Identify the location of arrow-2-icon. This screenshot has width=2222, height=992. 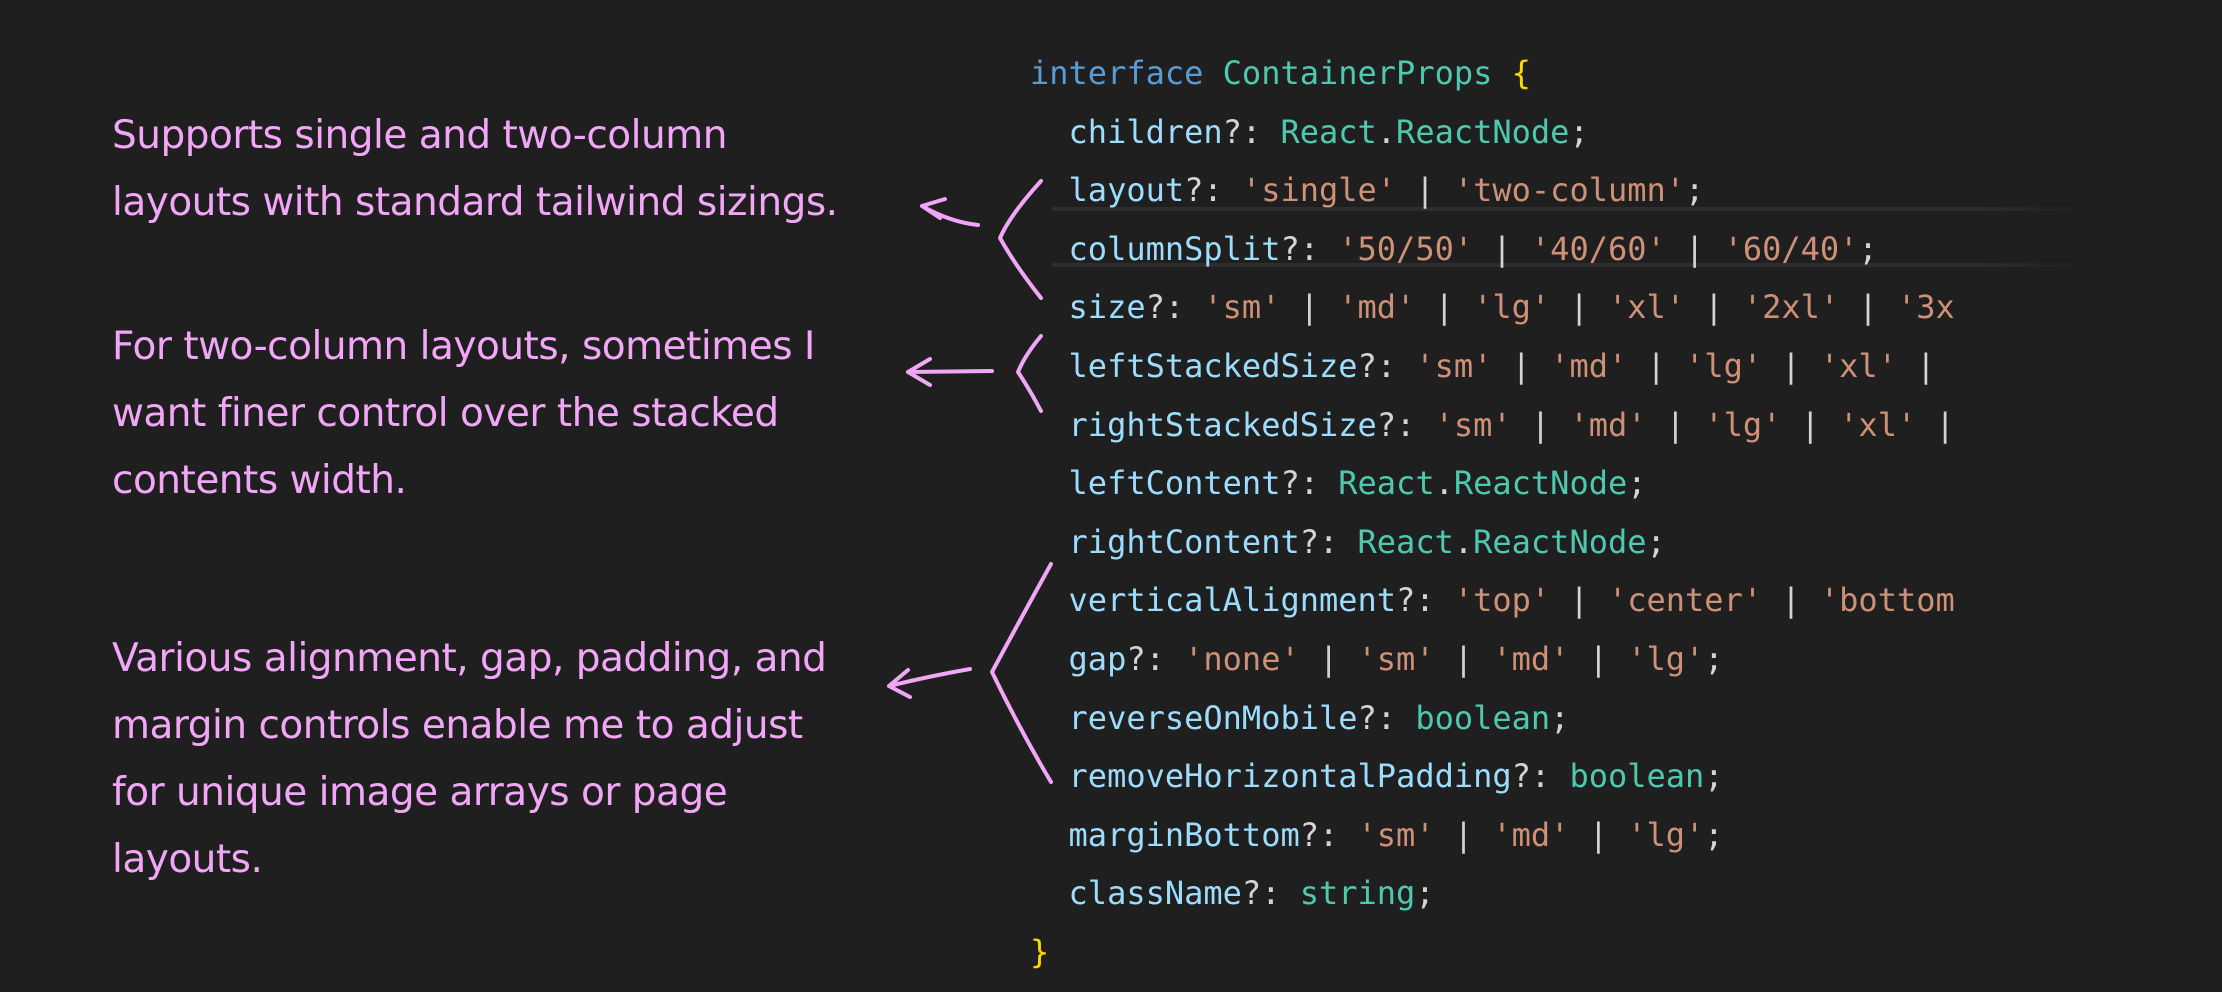
(950, 372).